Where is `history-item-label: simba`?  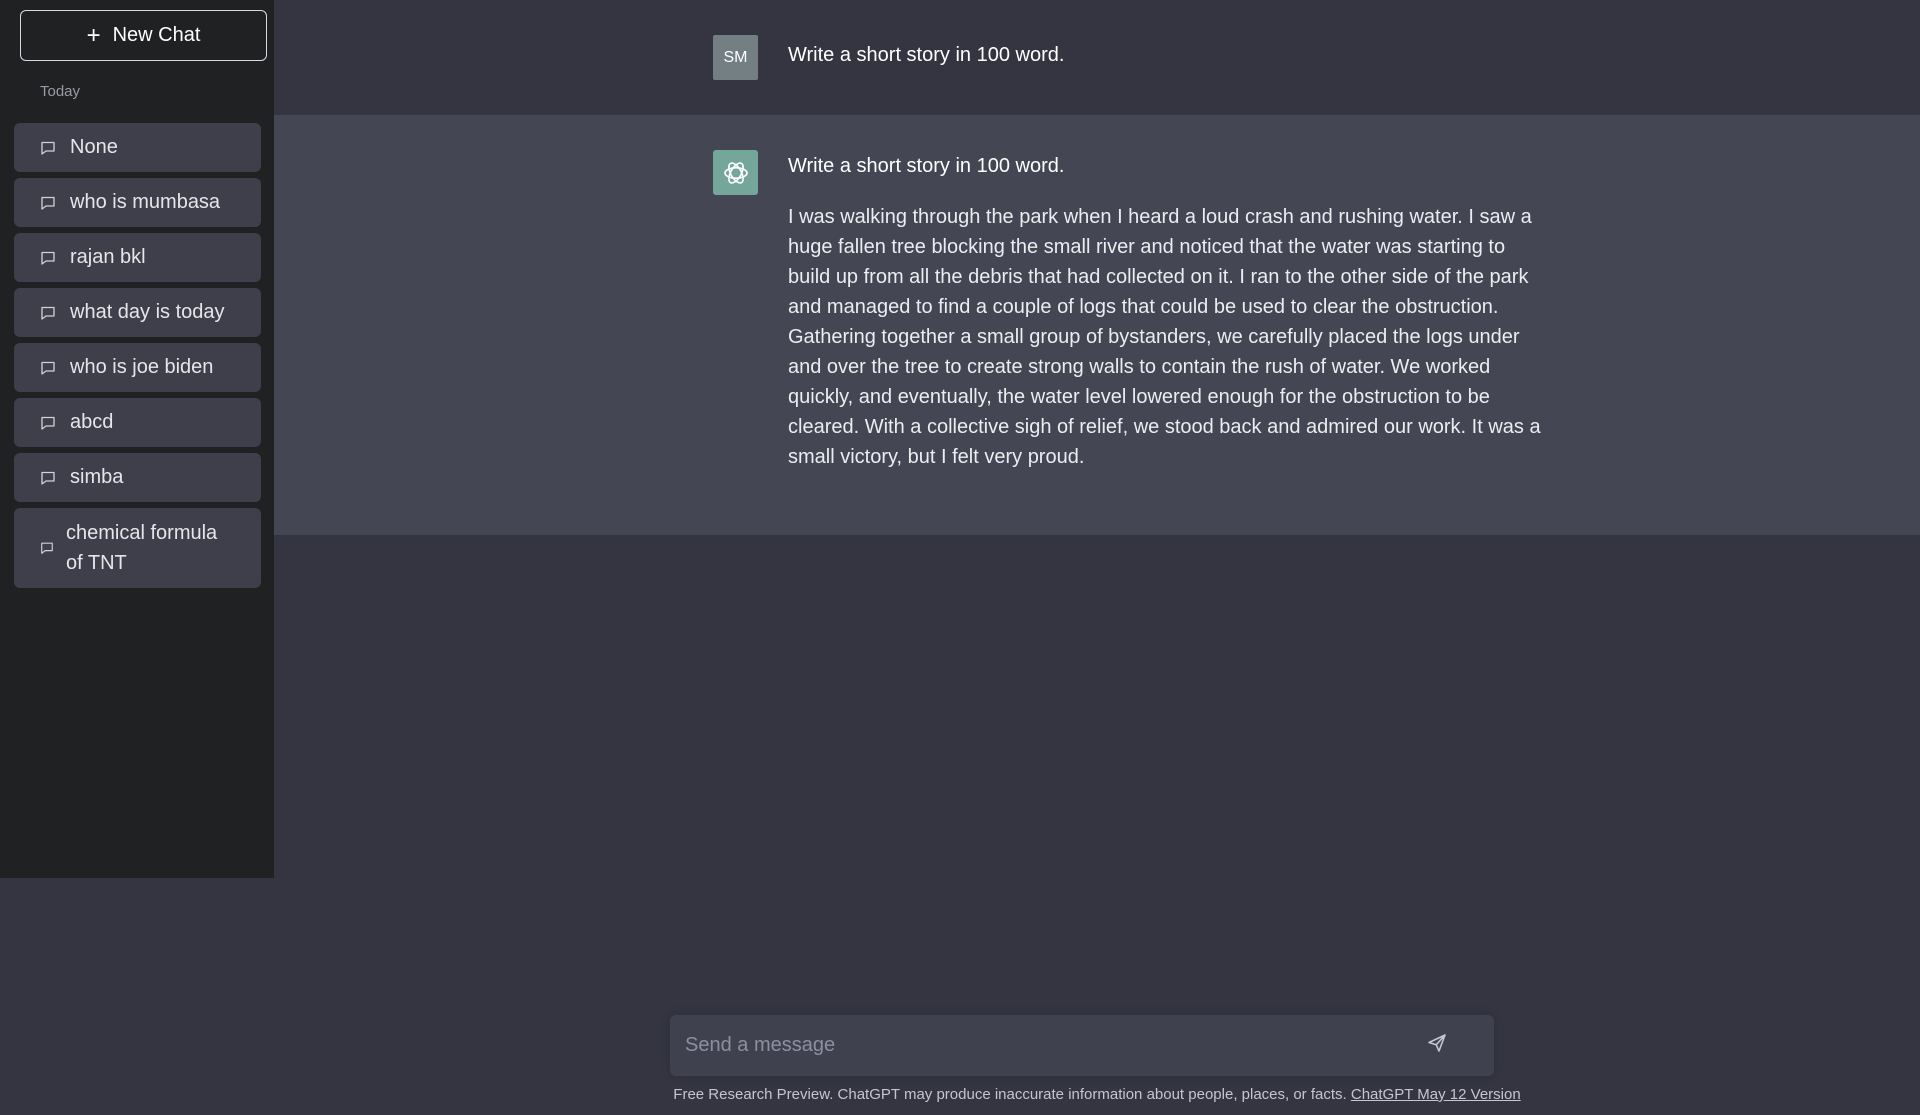
history-item-label: simba is located at coordinates (97, 477).